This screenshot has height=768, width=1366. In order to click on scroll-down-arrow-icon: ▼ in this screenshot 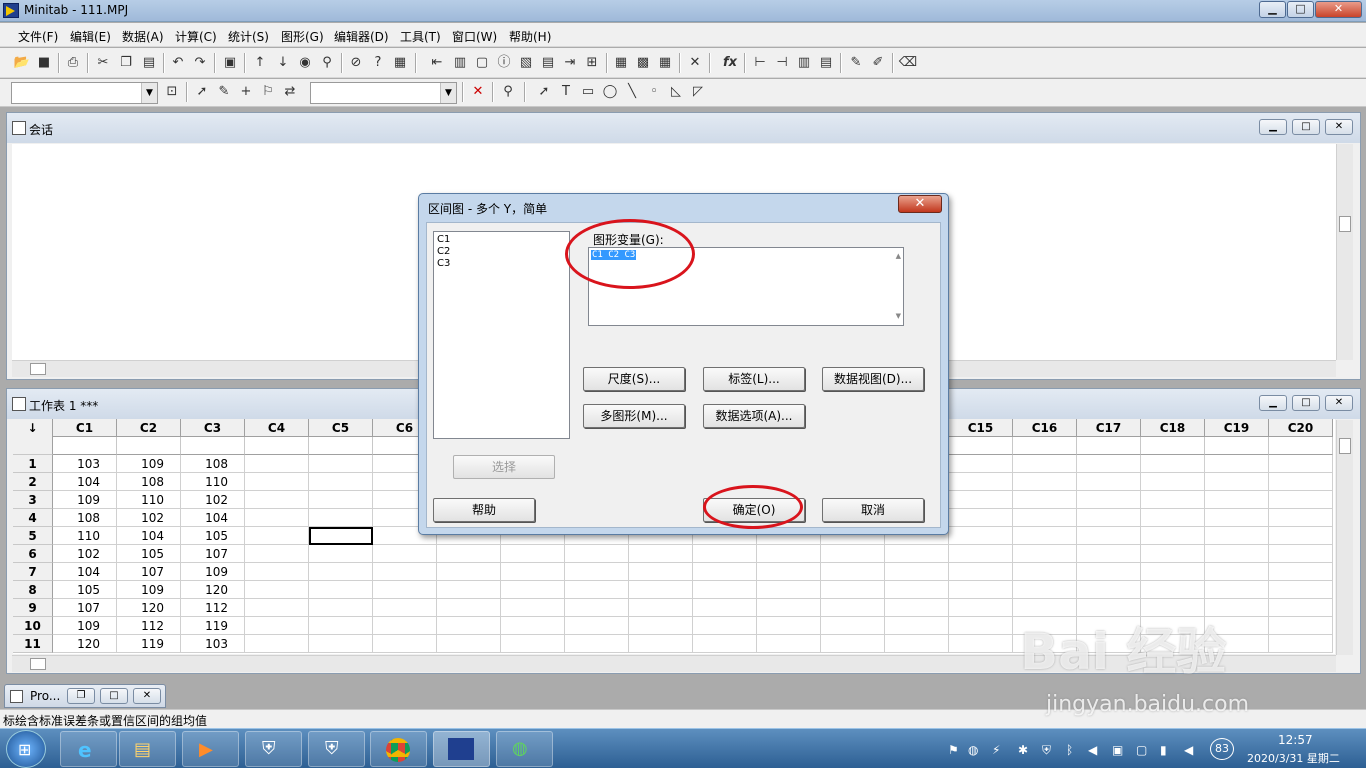, I will do `click(898, 316)`.